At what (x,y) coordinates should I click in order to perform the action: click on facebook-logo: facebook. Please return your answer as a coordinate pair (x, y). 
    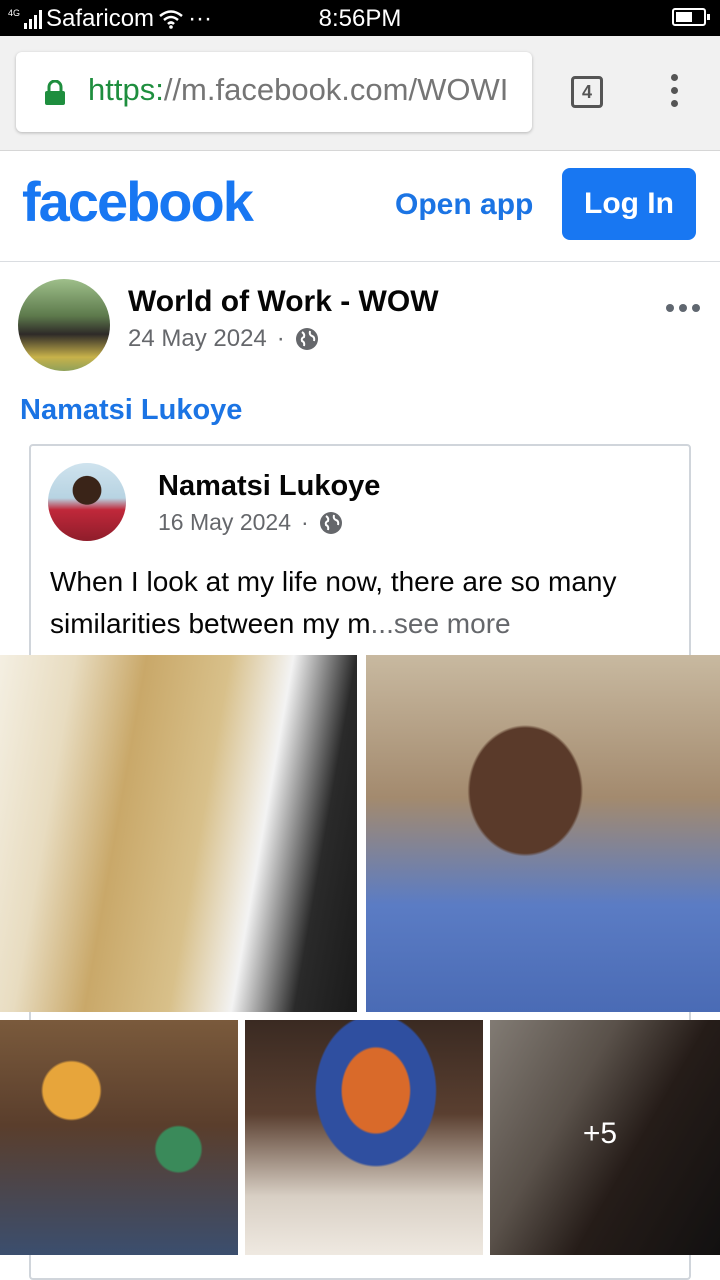
    Looking at the image, I should click on (138, 201).